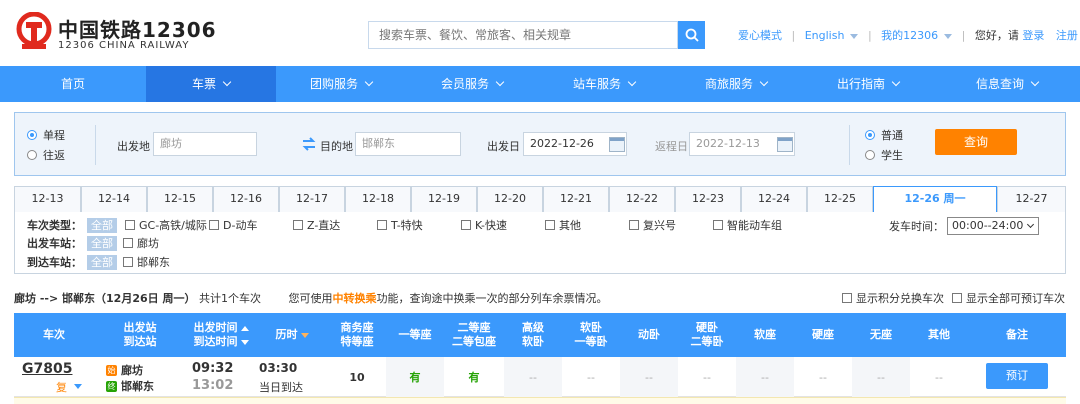 This screenshot has width=1080, height=404. Describe the element at coordinates (472, 84) in the screenshot. I see `nav-item-member: 会员服务` at that location.